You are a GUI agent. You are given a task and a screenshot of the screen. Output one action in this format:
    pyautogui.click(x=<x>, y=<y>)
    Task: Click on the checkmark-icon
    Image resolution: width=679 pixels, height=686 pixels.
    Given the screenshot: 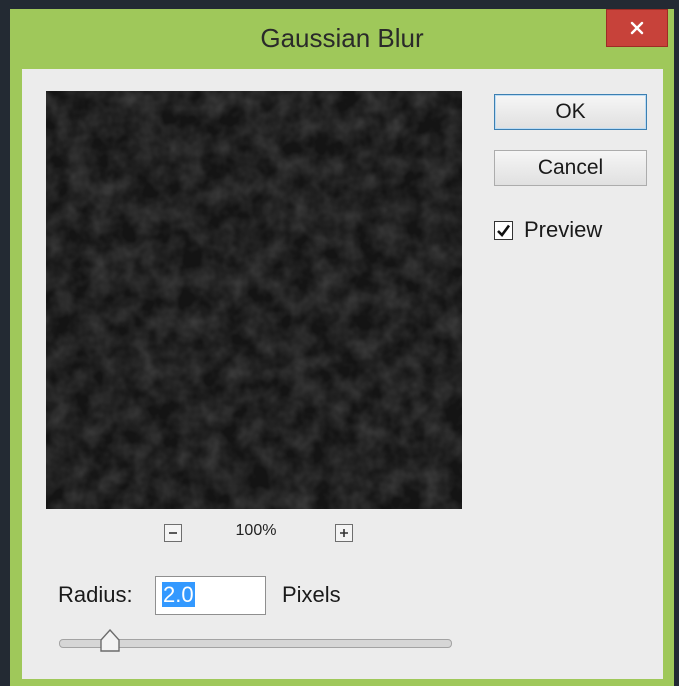 What is the action you would take?
    pyautogui.click(x=504, y=230)
    